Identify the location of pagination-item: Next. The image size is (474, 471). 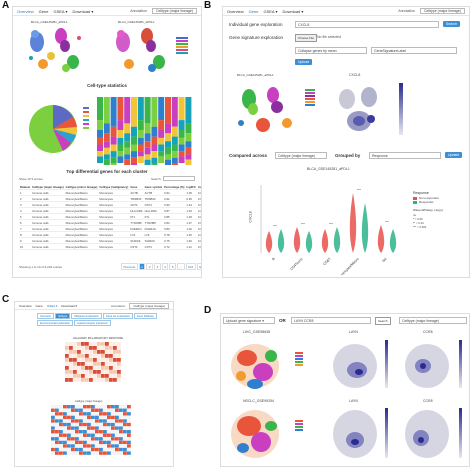
(198, 266).